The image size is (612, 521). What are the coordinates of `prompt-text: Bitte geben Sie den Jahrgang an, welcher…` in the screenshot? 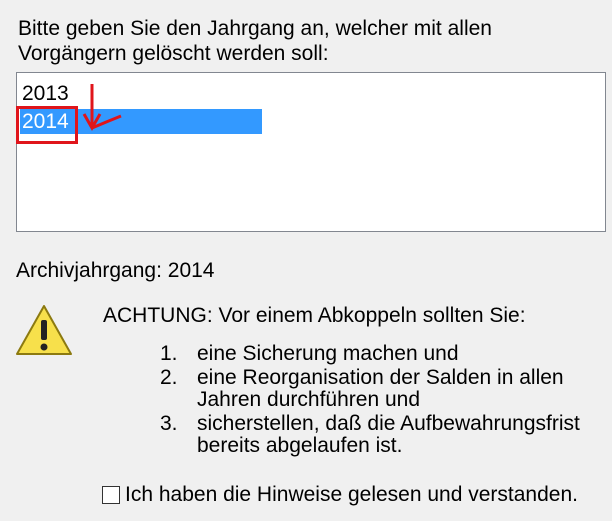 It's located at (255, 41).